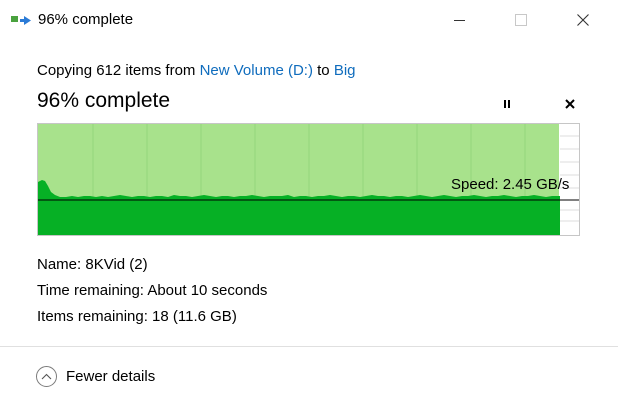 This screenshot has width=618, height=403. Describe the element at coordinates (59, 264) in the screenshot. I see `detail-name-label: Name:` at that location.